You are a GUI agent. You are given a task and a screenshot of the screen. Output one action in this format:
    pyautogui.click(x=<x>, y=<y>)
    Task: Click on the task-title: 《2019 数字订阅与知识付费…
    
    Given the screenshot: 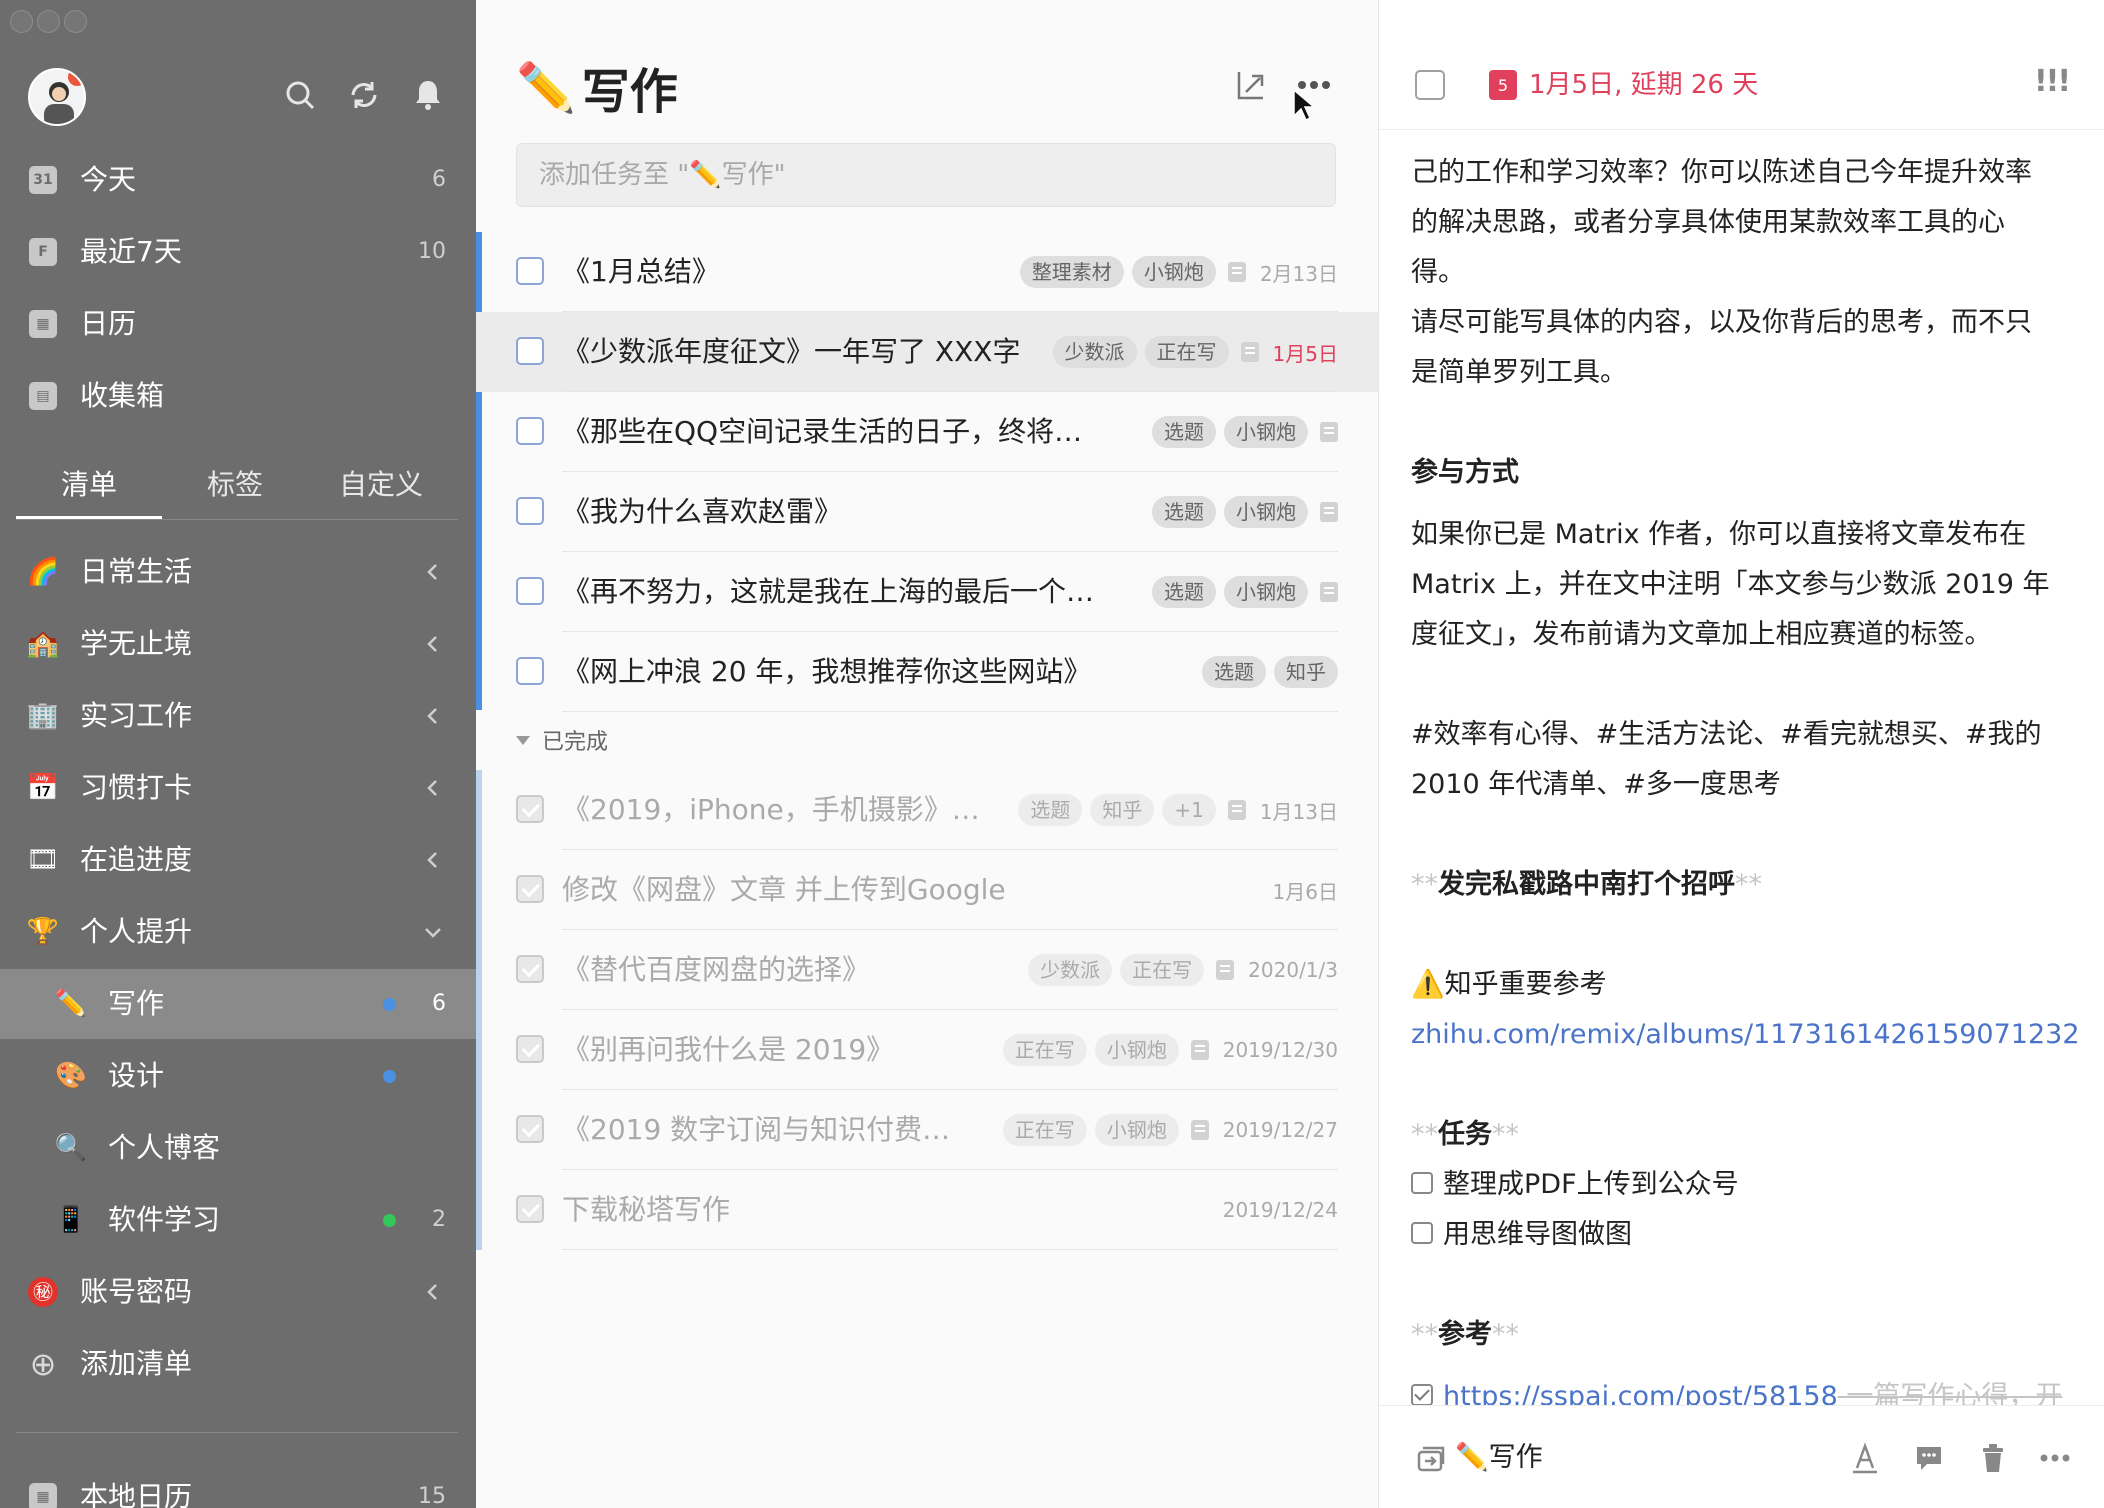 What is the action you would take?
    pyautogui.click(x=776, y=1130)
    